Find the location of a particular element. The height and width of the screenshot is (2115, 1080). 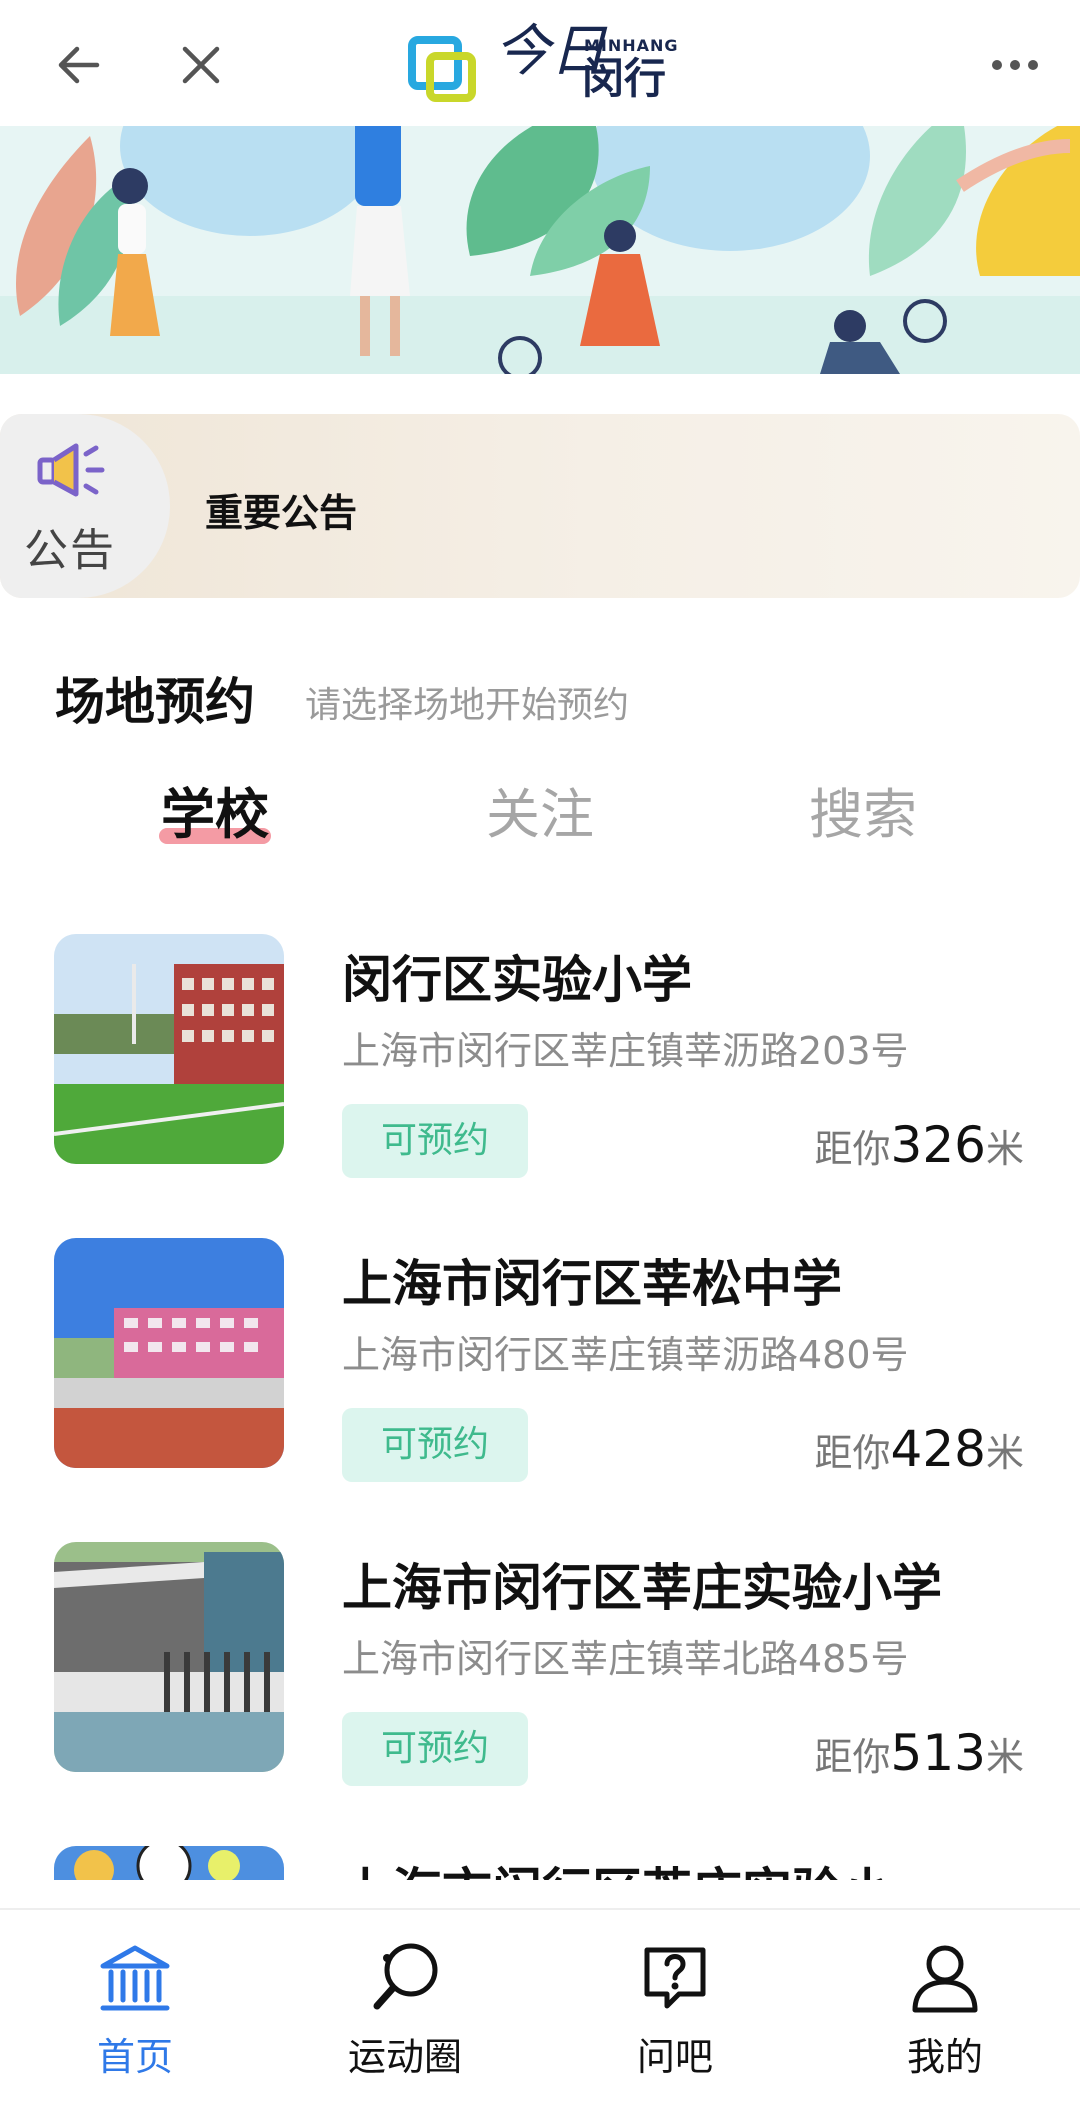

notice-title: 重要公告 is located at coordinates (281, 513).